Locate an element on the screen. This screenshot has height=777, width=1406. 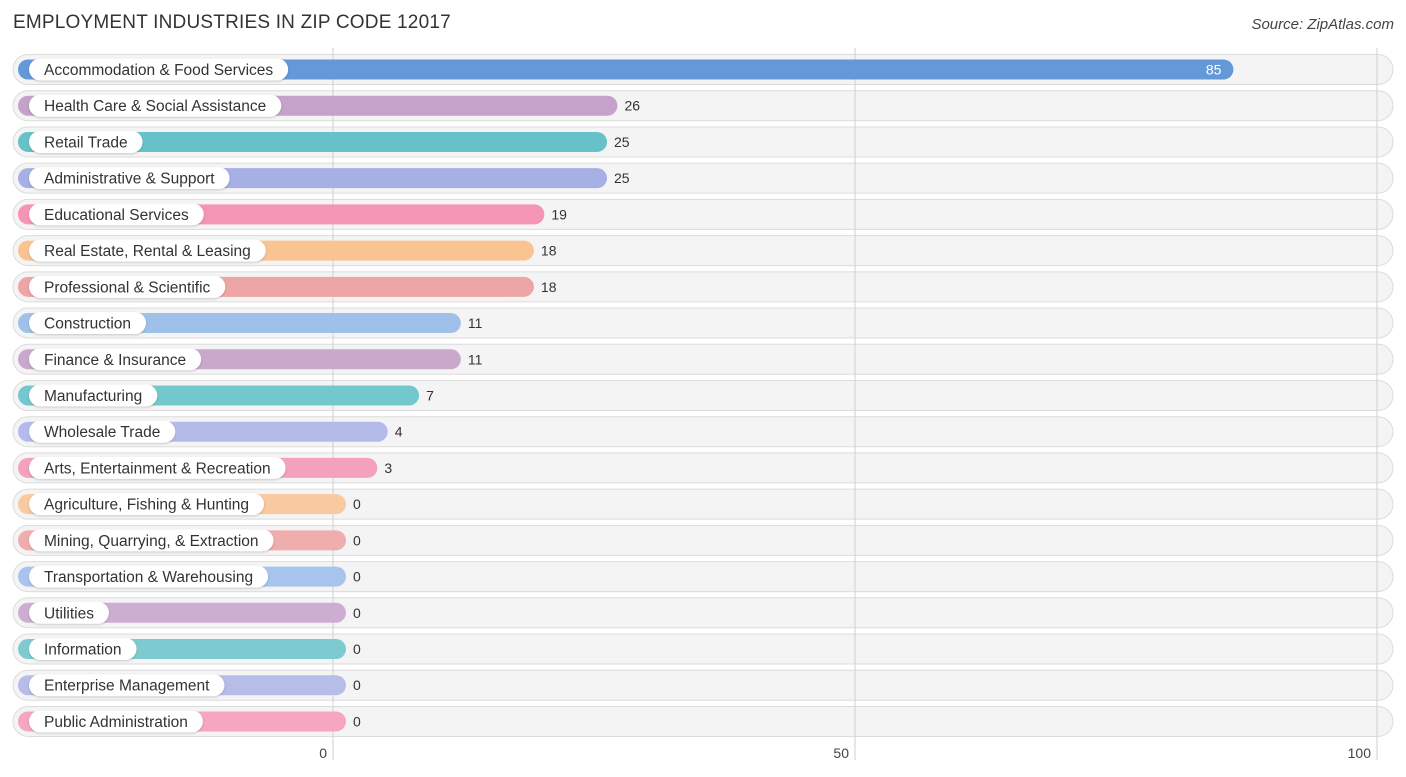
x-tick-label: 100 is located at coordinates (1360, 753).